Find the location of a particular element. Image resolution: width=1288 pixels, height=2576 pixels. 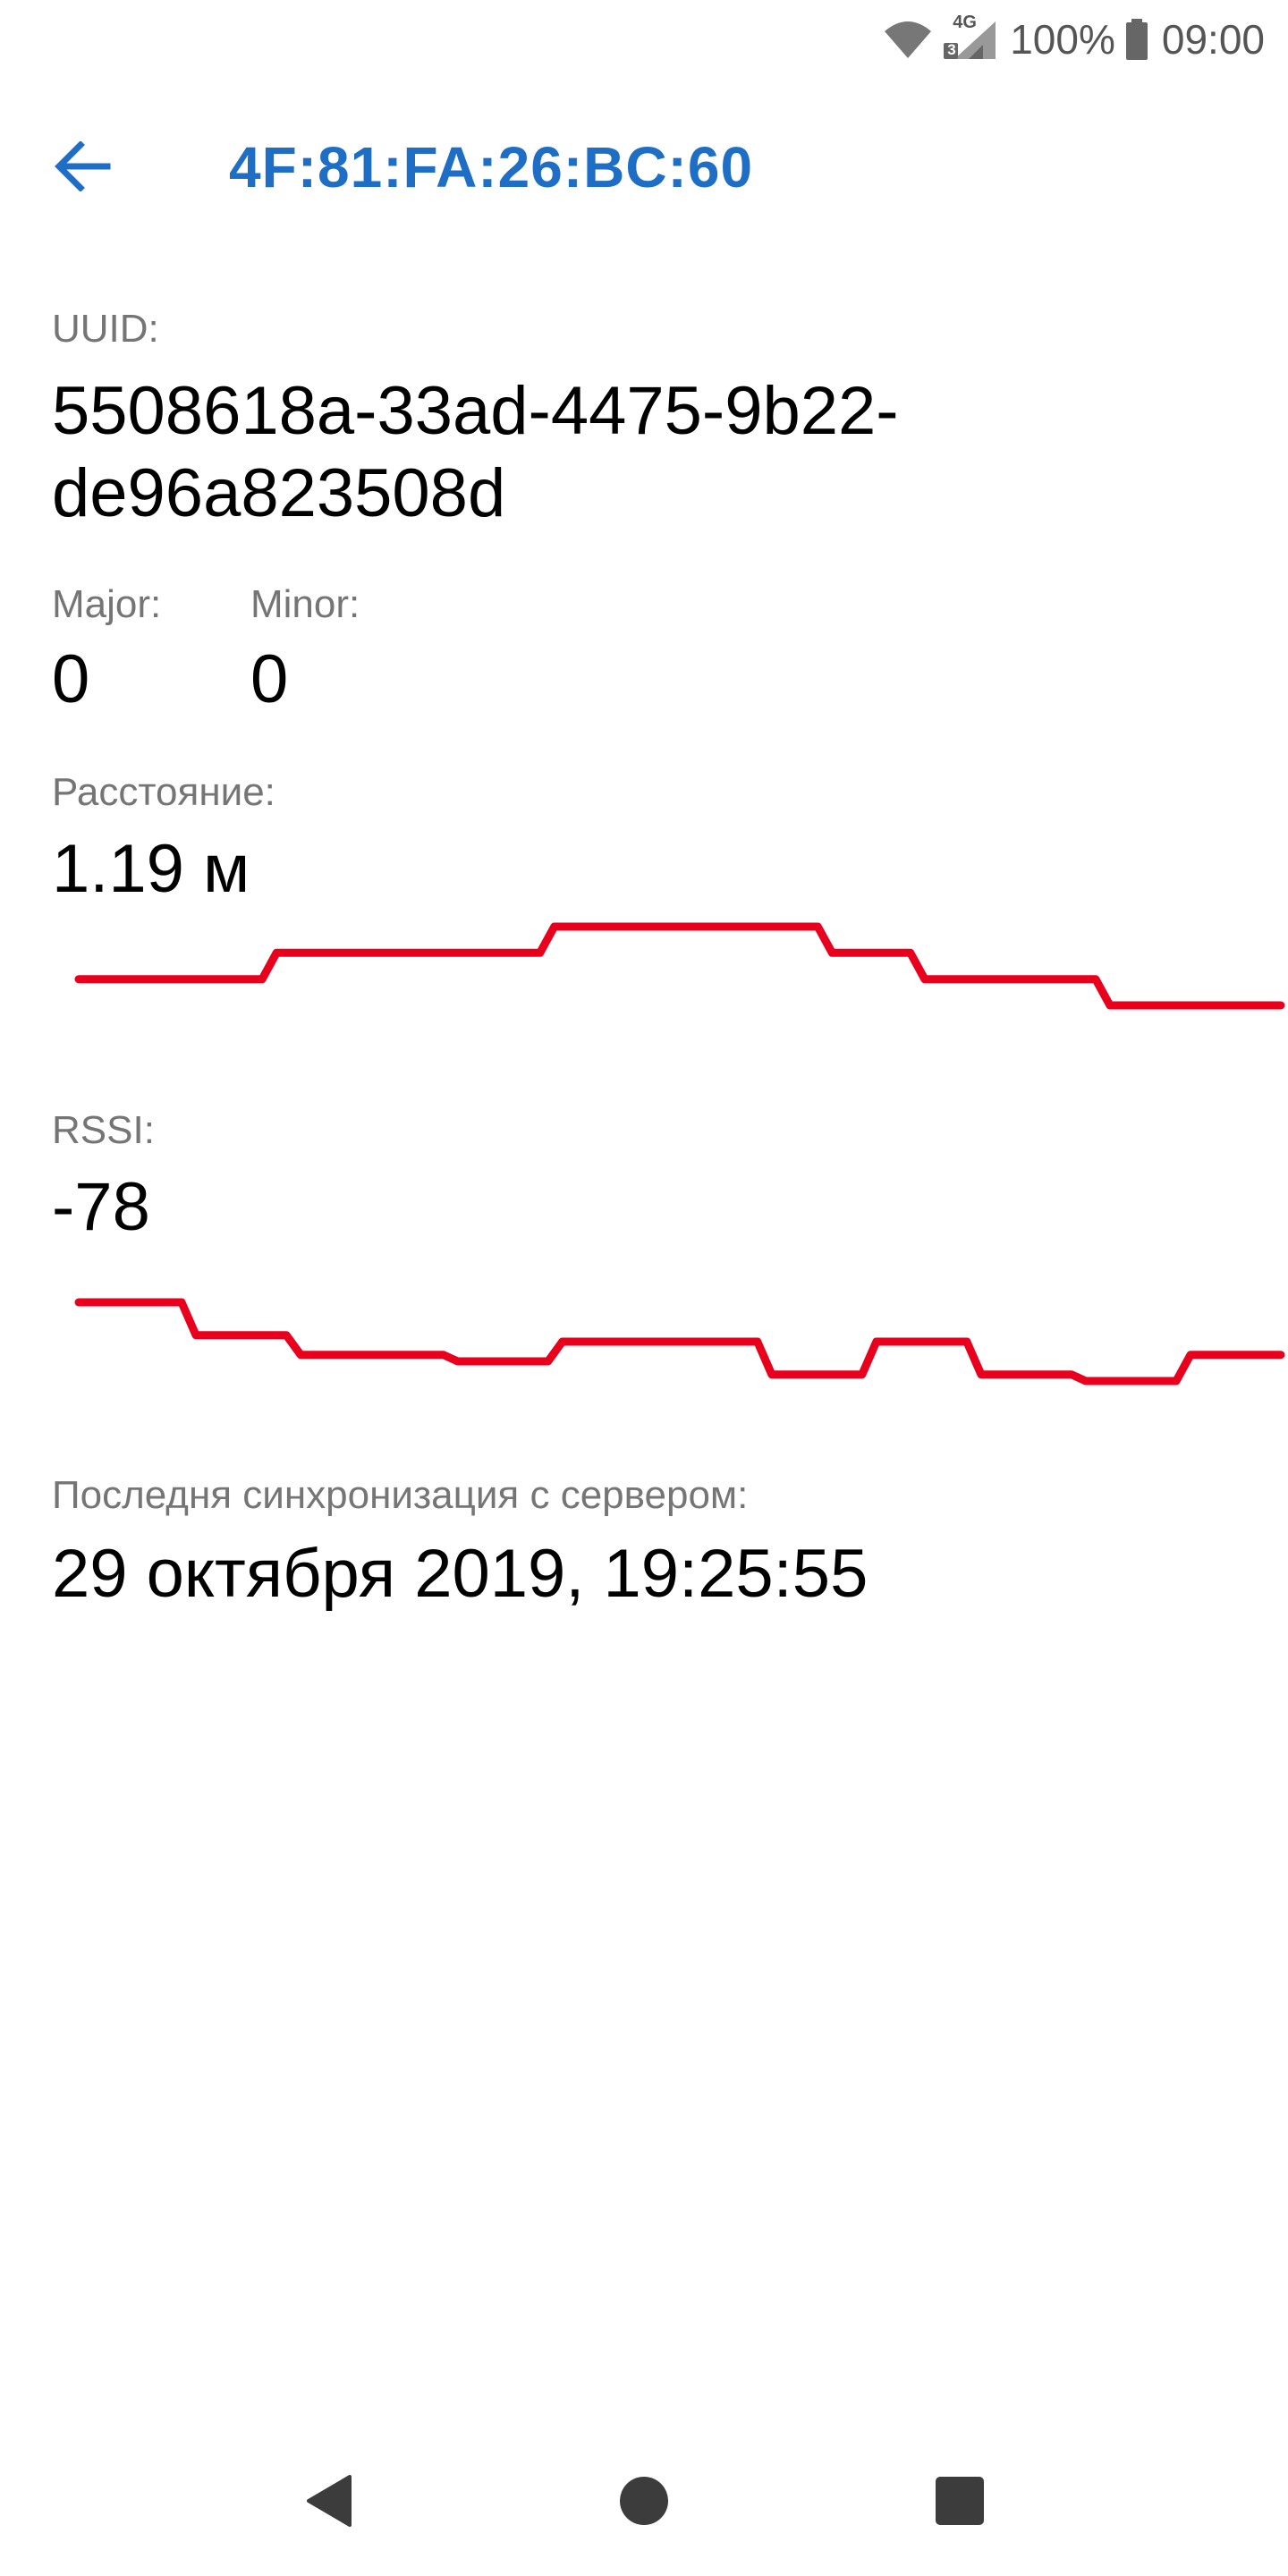

network-type-label: 4G is located at coordinates (965, 22).